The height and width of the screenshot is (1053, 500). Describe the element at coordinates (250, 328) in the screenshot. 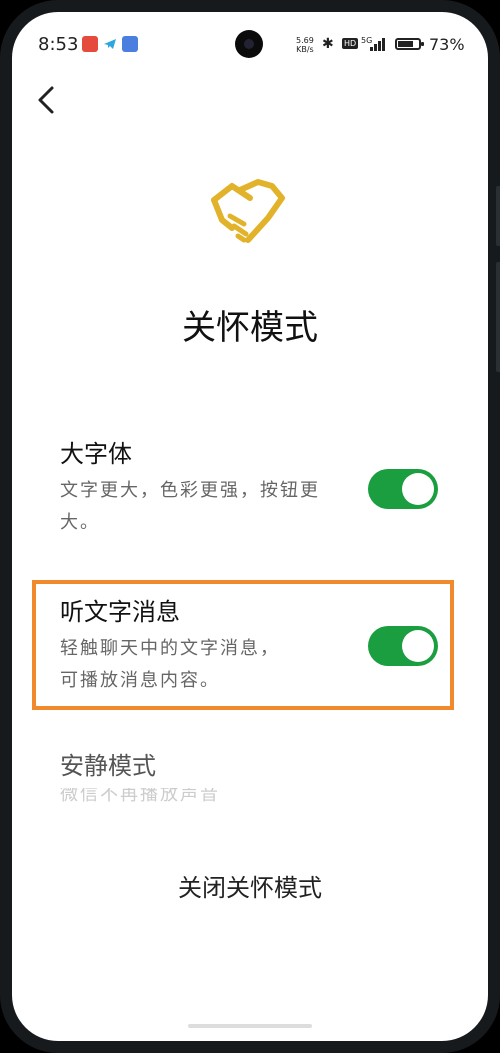

I see `page-title: 关怀模式` at that location.